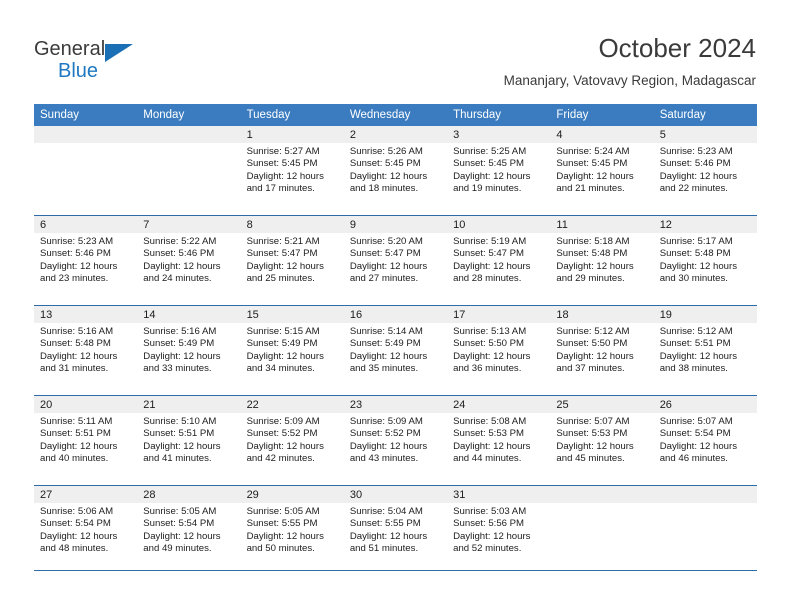  I want to click on day-info-line: Sunrise: 5:16 AM, so click(180, 331).